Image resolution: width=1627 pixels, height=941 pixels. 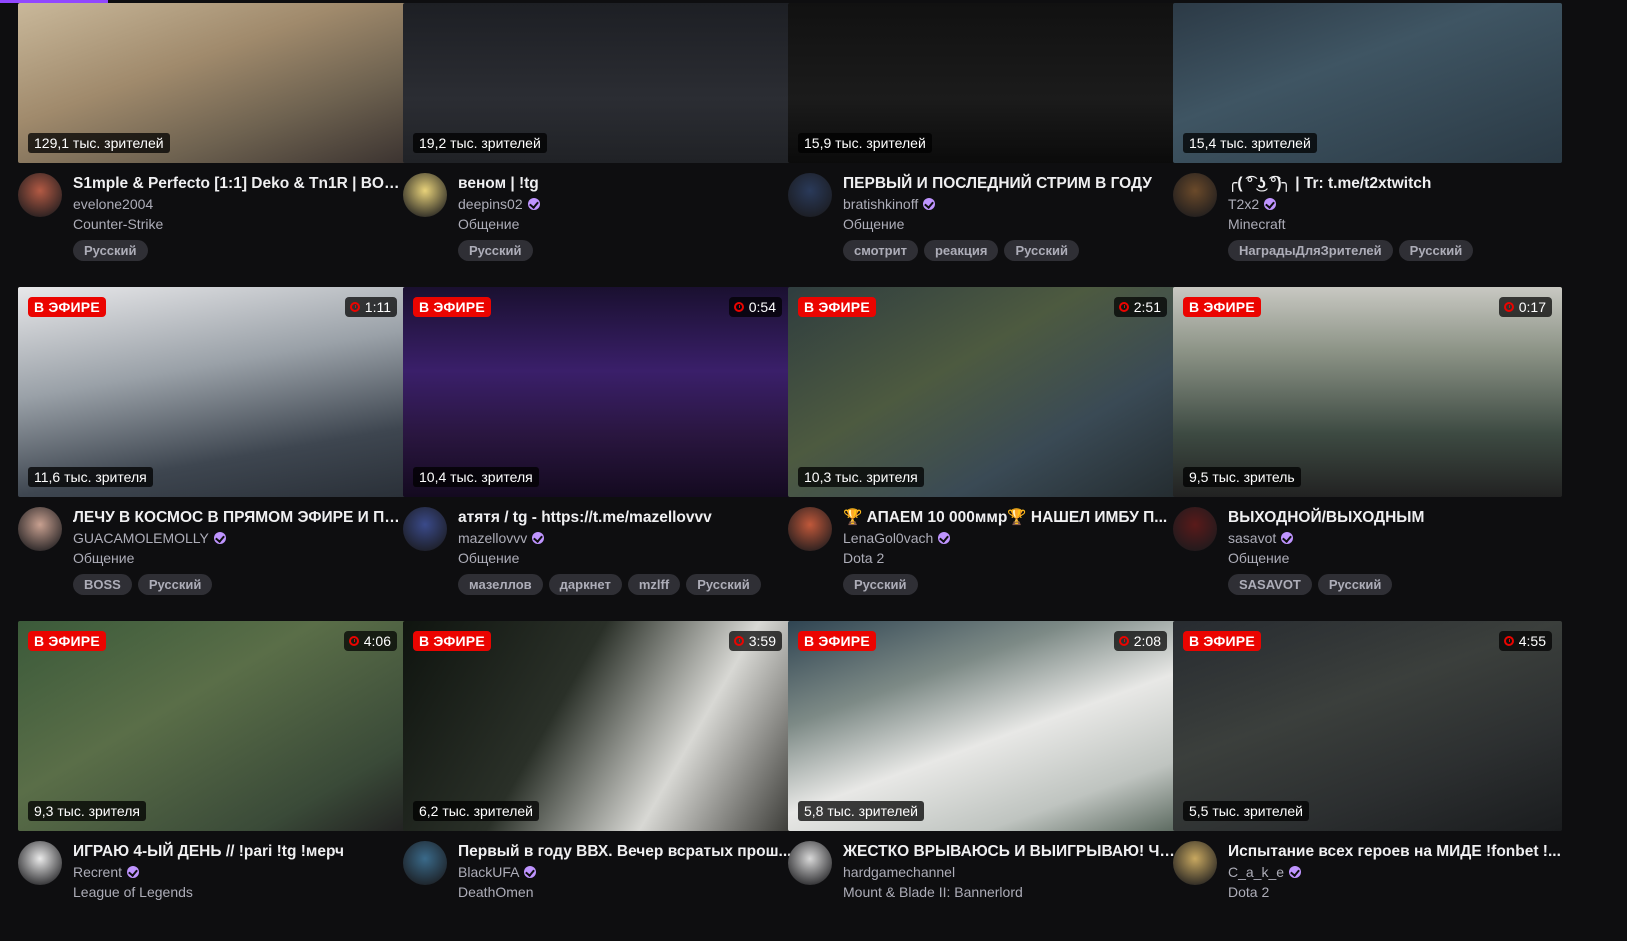 I want to click on tag-pill: смотрит, so click(x=880, y=250).